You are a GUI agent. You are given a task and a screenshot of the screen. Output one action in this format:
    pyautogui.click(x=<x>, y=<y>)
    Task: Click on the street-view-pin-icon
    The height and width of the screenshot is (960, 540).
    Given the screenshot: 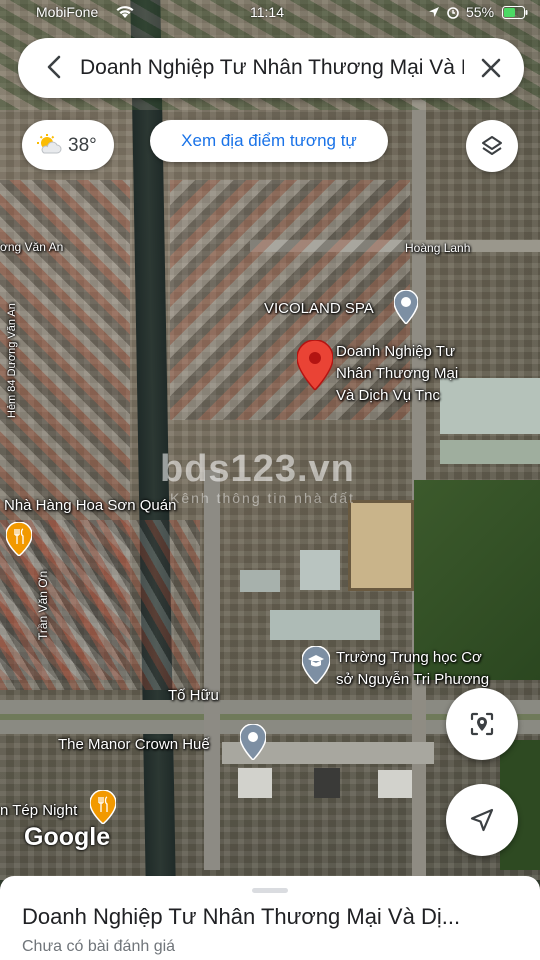 What is the action you would take?
    pyautogui.click(x=482, y=724)
    